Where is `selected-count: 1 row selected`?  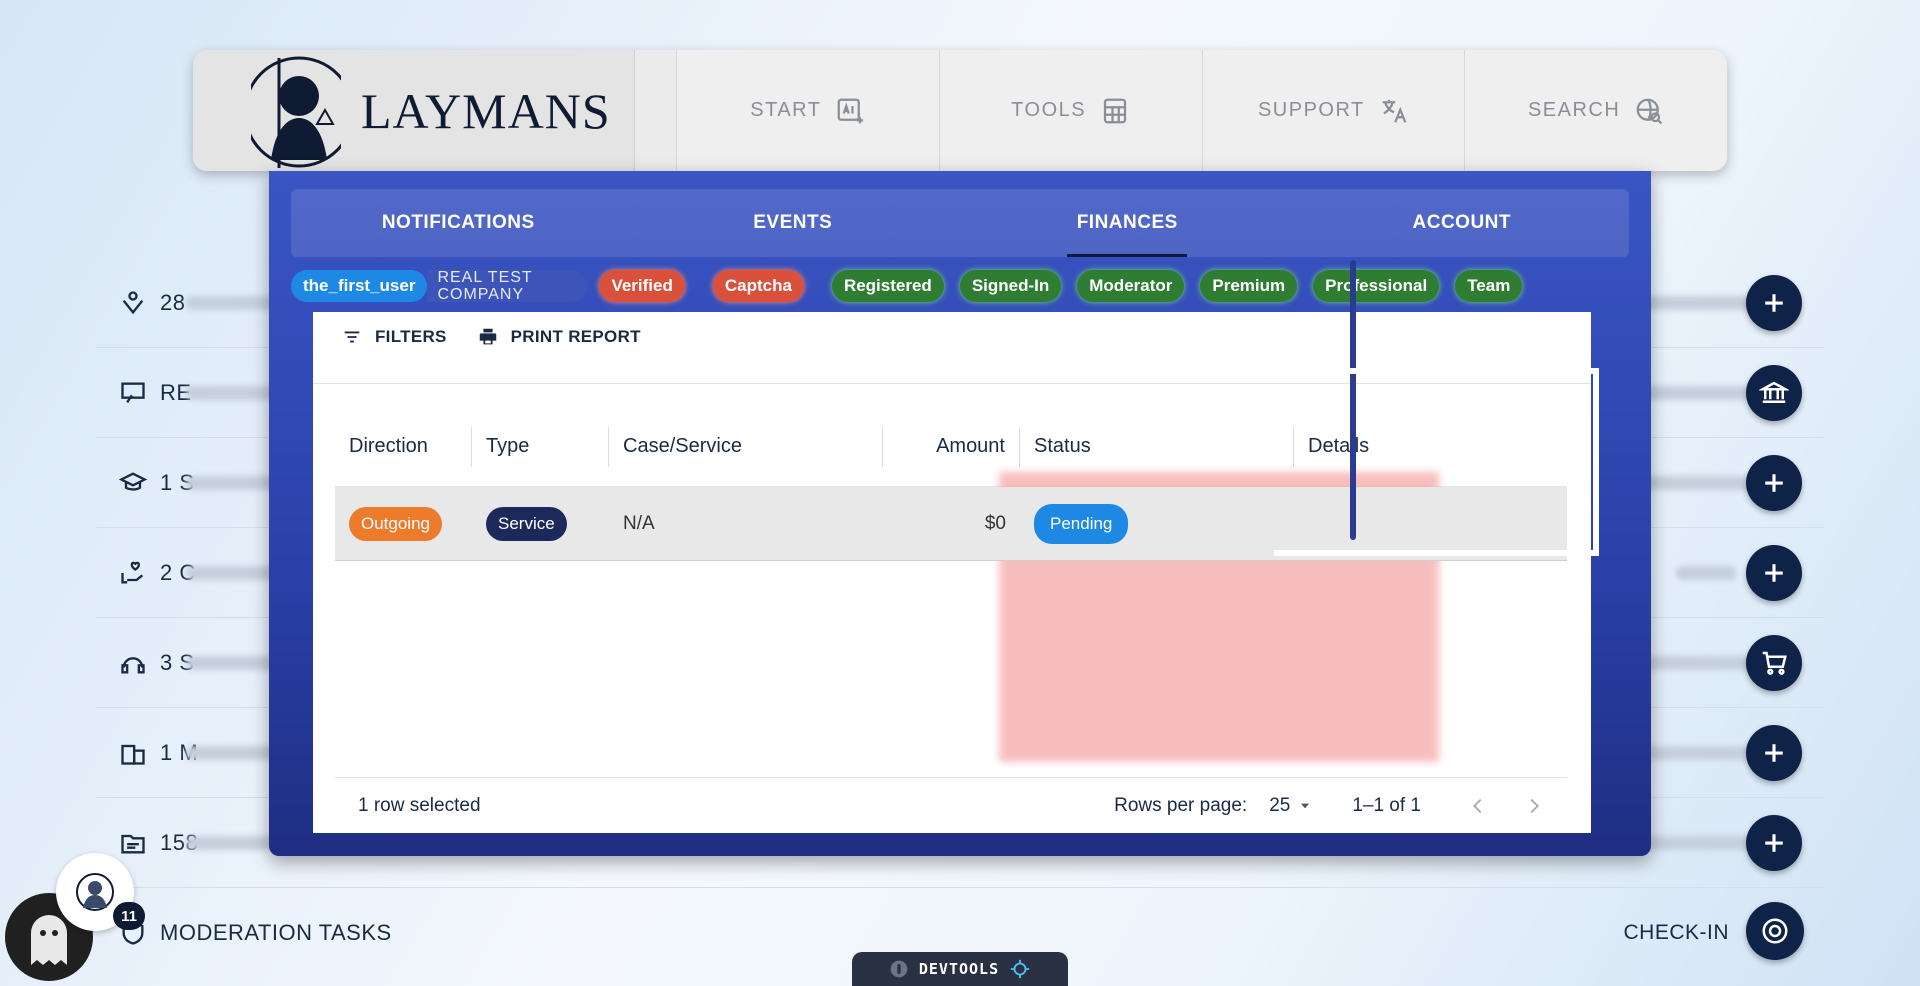
selected-count: 1 row selected is located at coordinates (419, 805).